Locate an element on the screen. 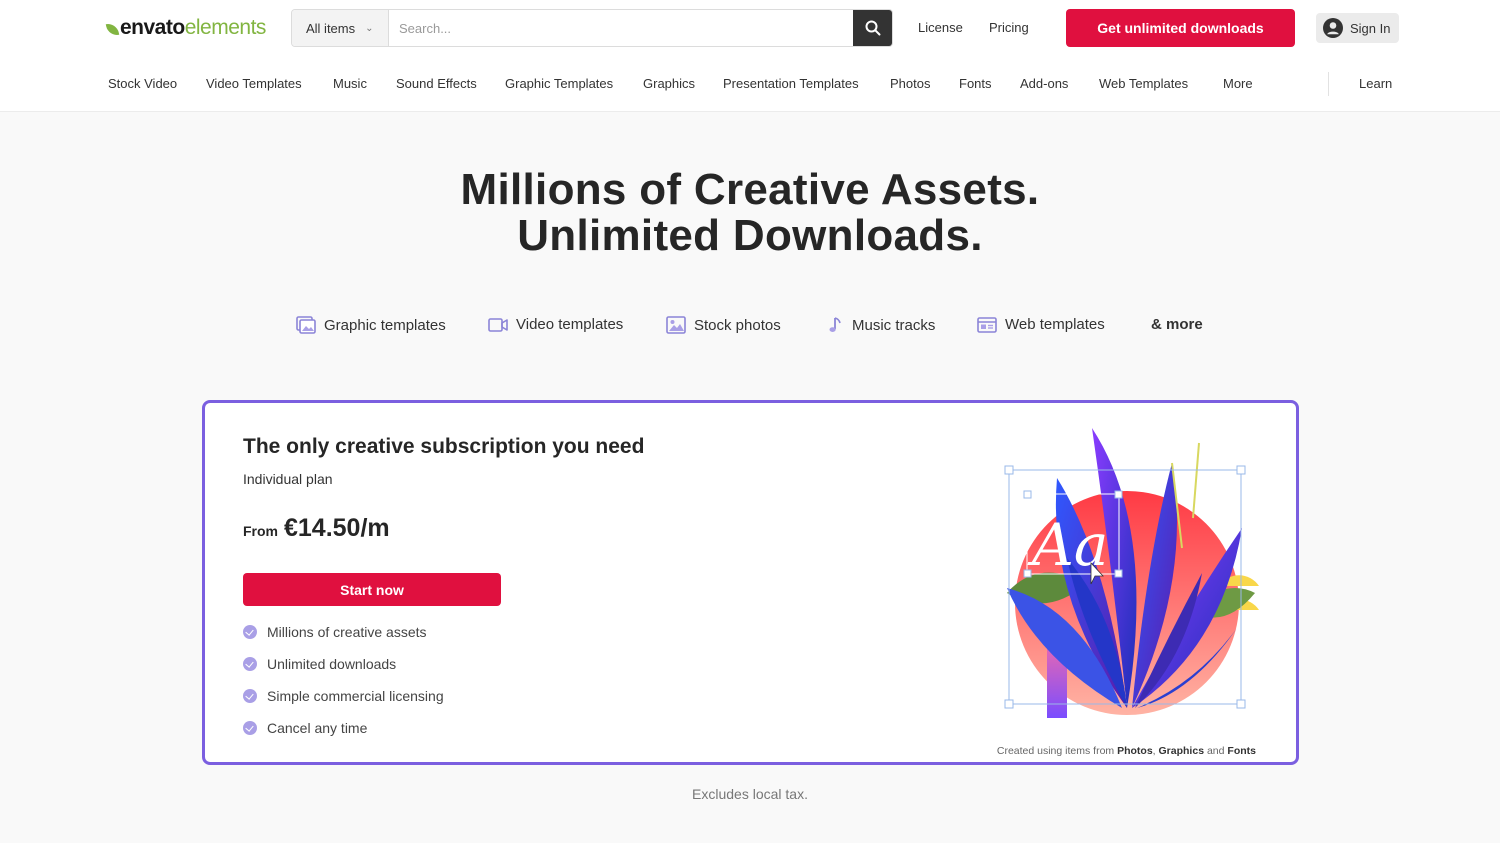 The width and height of the screenshot is (1500, 843). category-video-templates: Video templates is located at coordinates (555, 324).